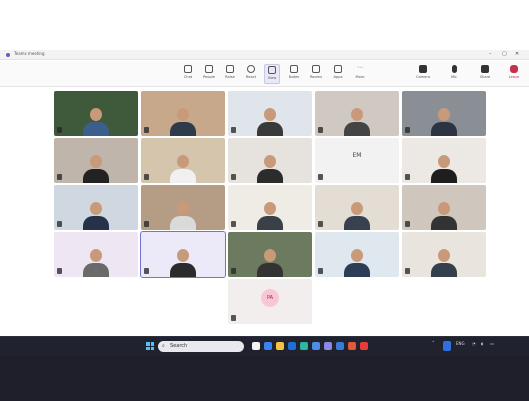  What do you see at coordinates (485, 77) in the screenshot?
I see `share-button-label: Share` at bounding box center [485, 77].